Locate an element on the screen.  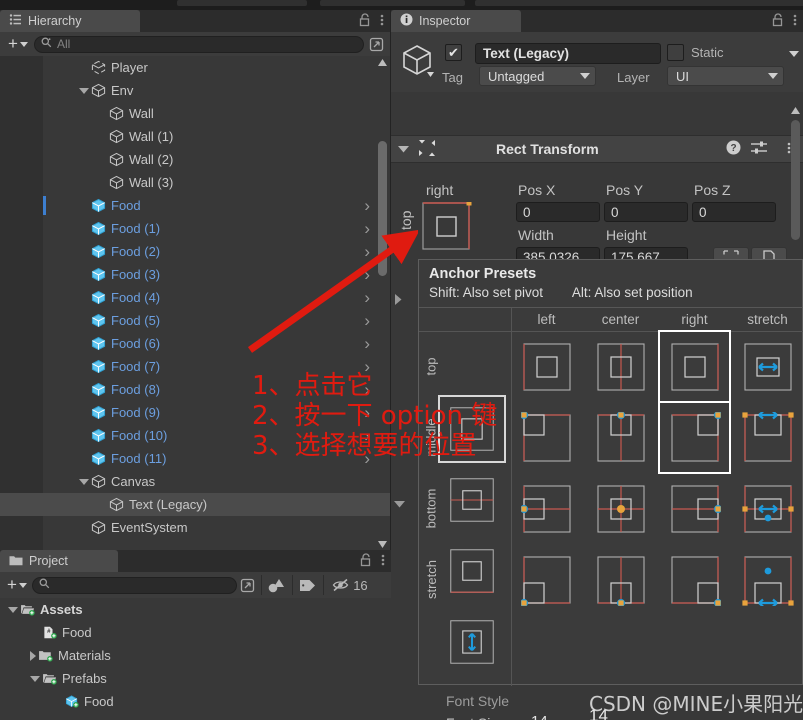
hierarchy-item-food: Food › is located at coordinates (195, 205).